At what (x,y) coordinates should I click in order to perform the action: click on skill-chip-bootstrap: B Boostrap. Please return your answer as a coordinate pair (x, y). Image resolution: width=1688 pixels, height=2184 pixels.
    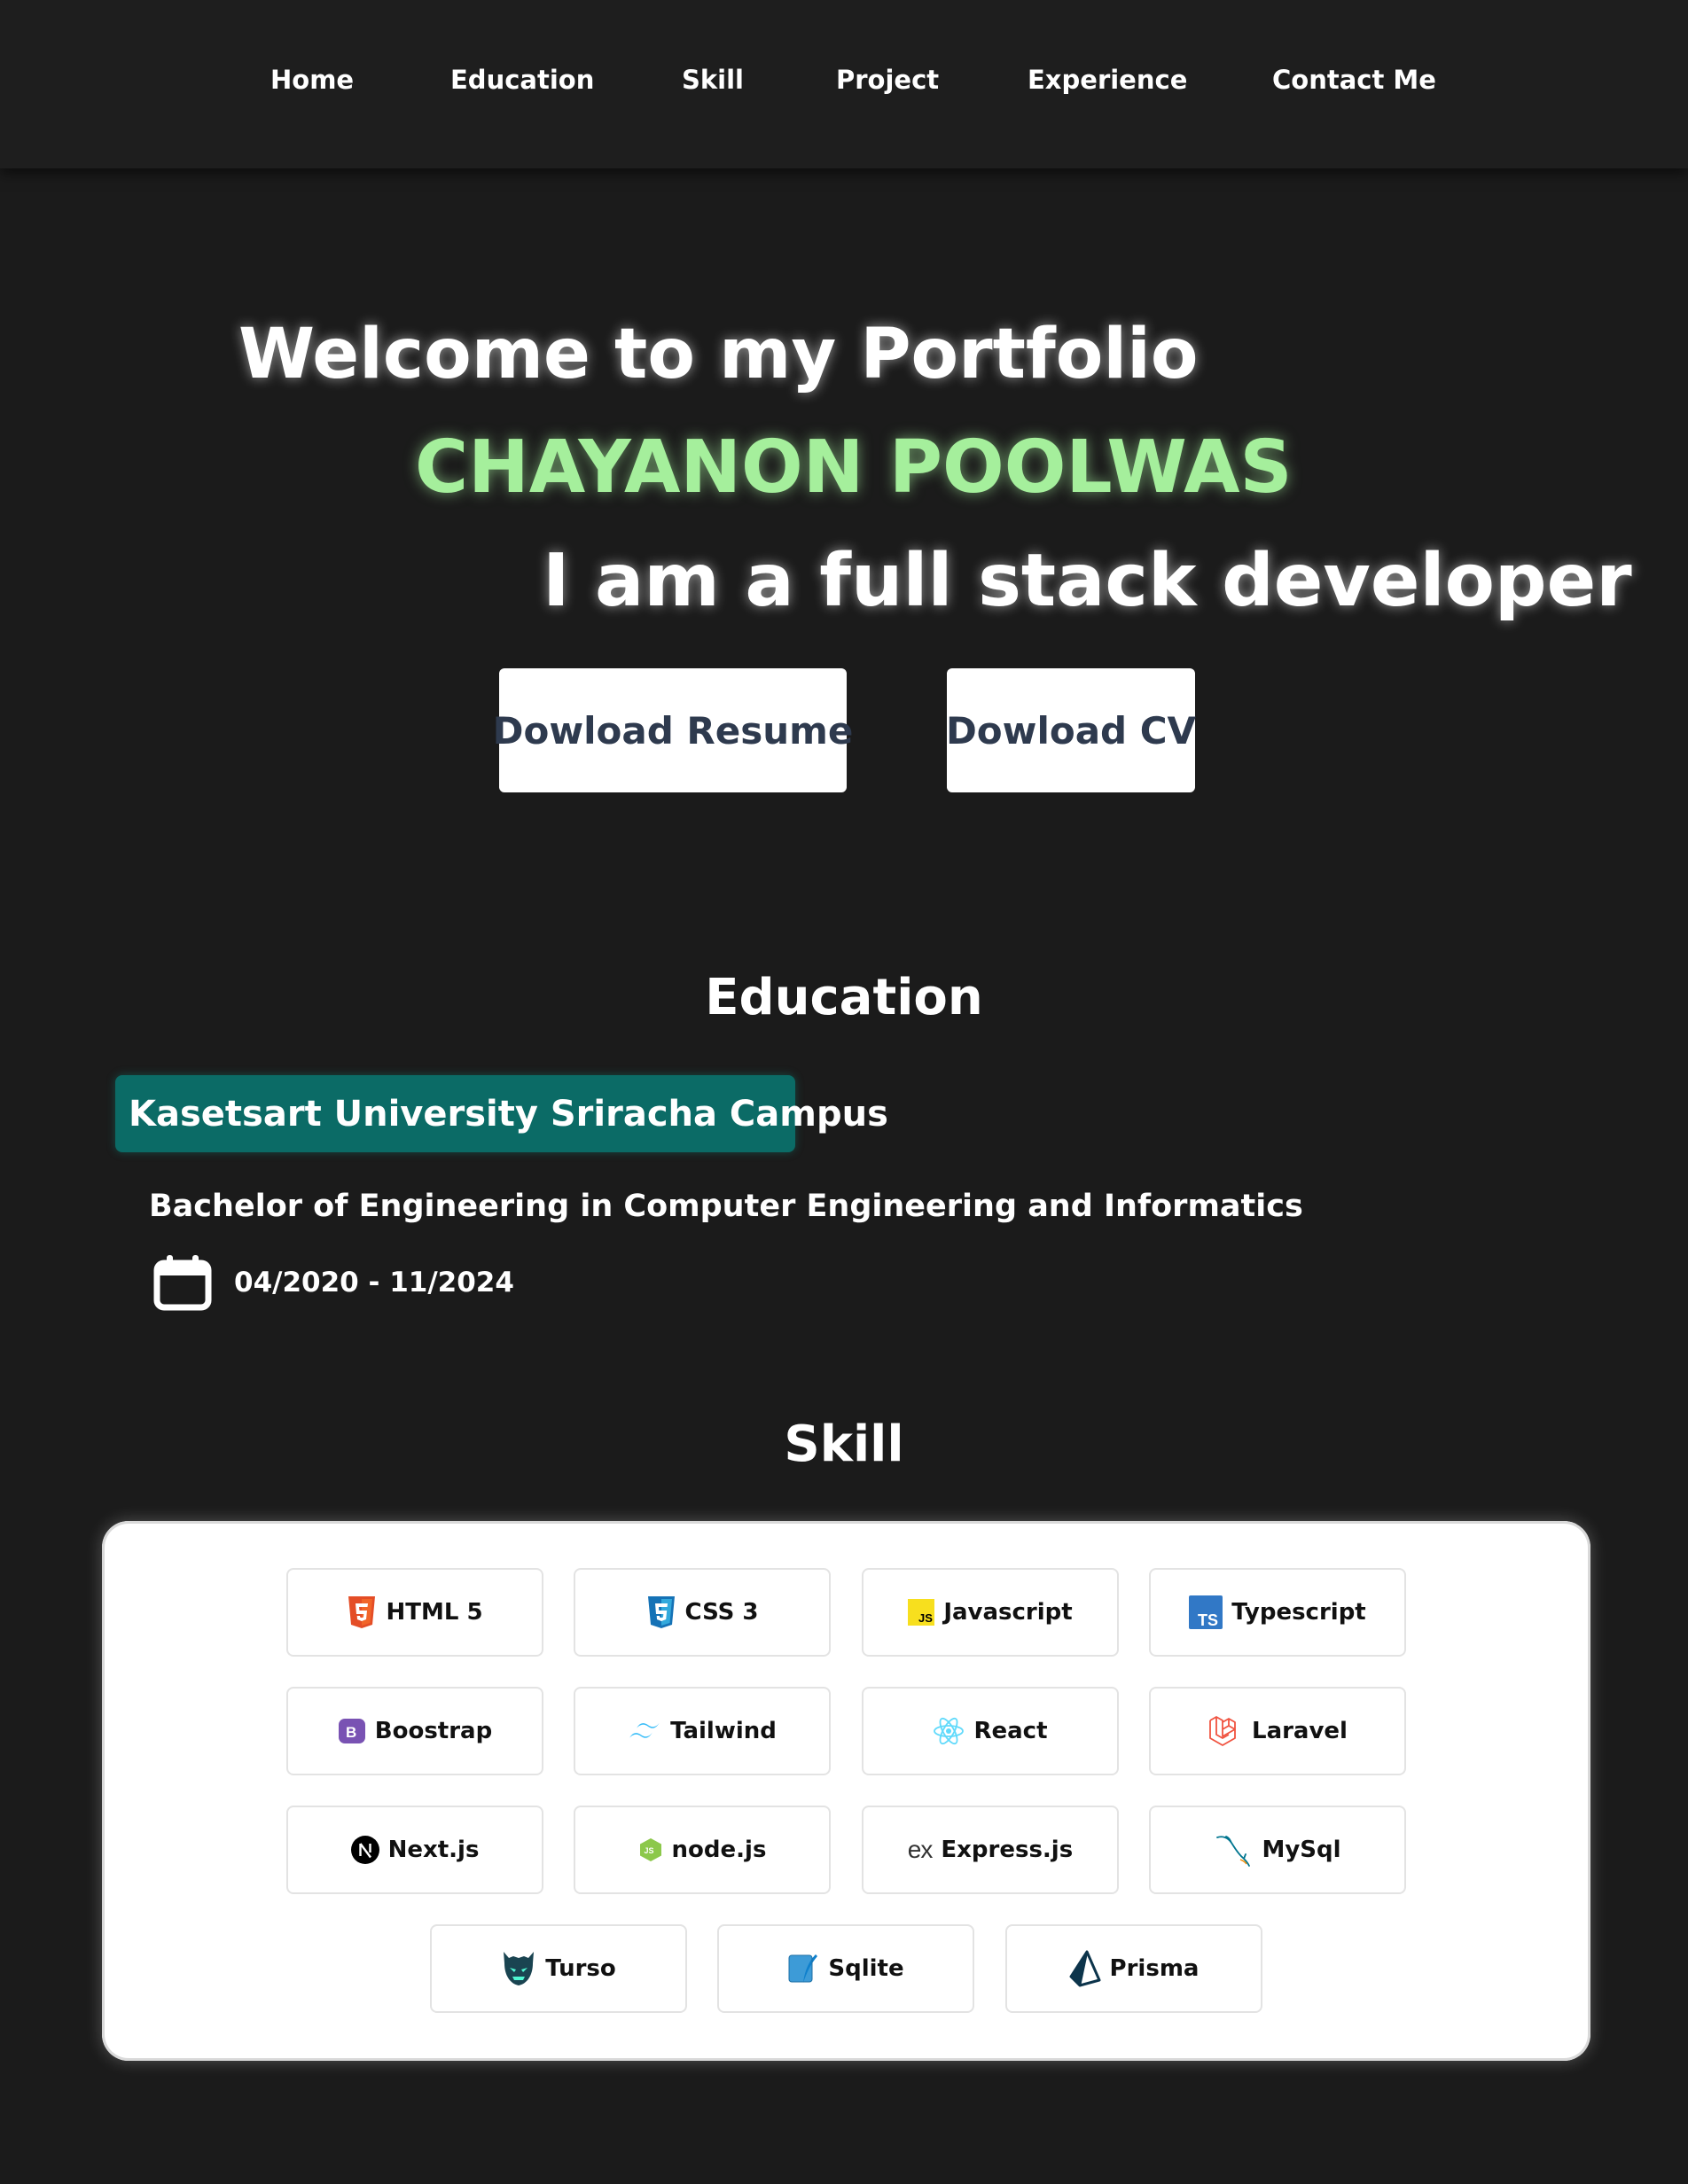
    Looking at the image, I should click on (414, 1731).